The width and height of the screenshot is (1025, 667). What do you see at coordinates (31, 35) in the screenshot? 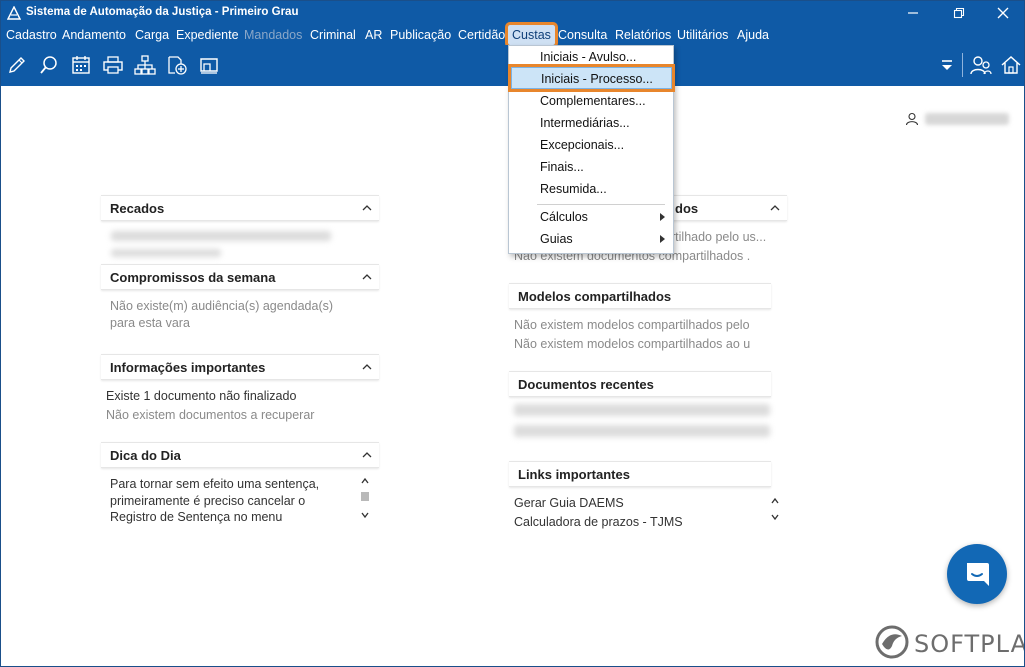
I see `menu-cadastro: Cadastro` at bounding box center [31, 35].